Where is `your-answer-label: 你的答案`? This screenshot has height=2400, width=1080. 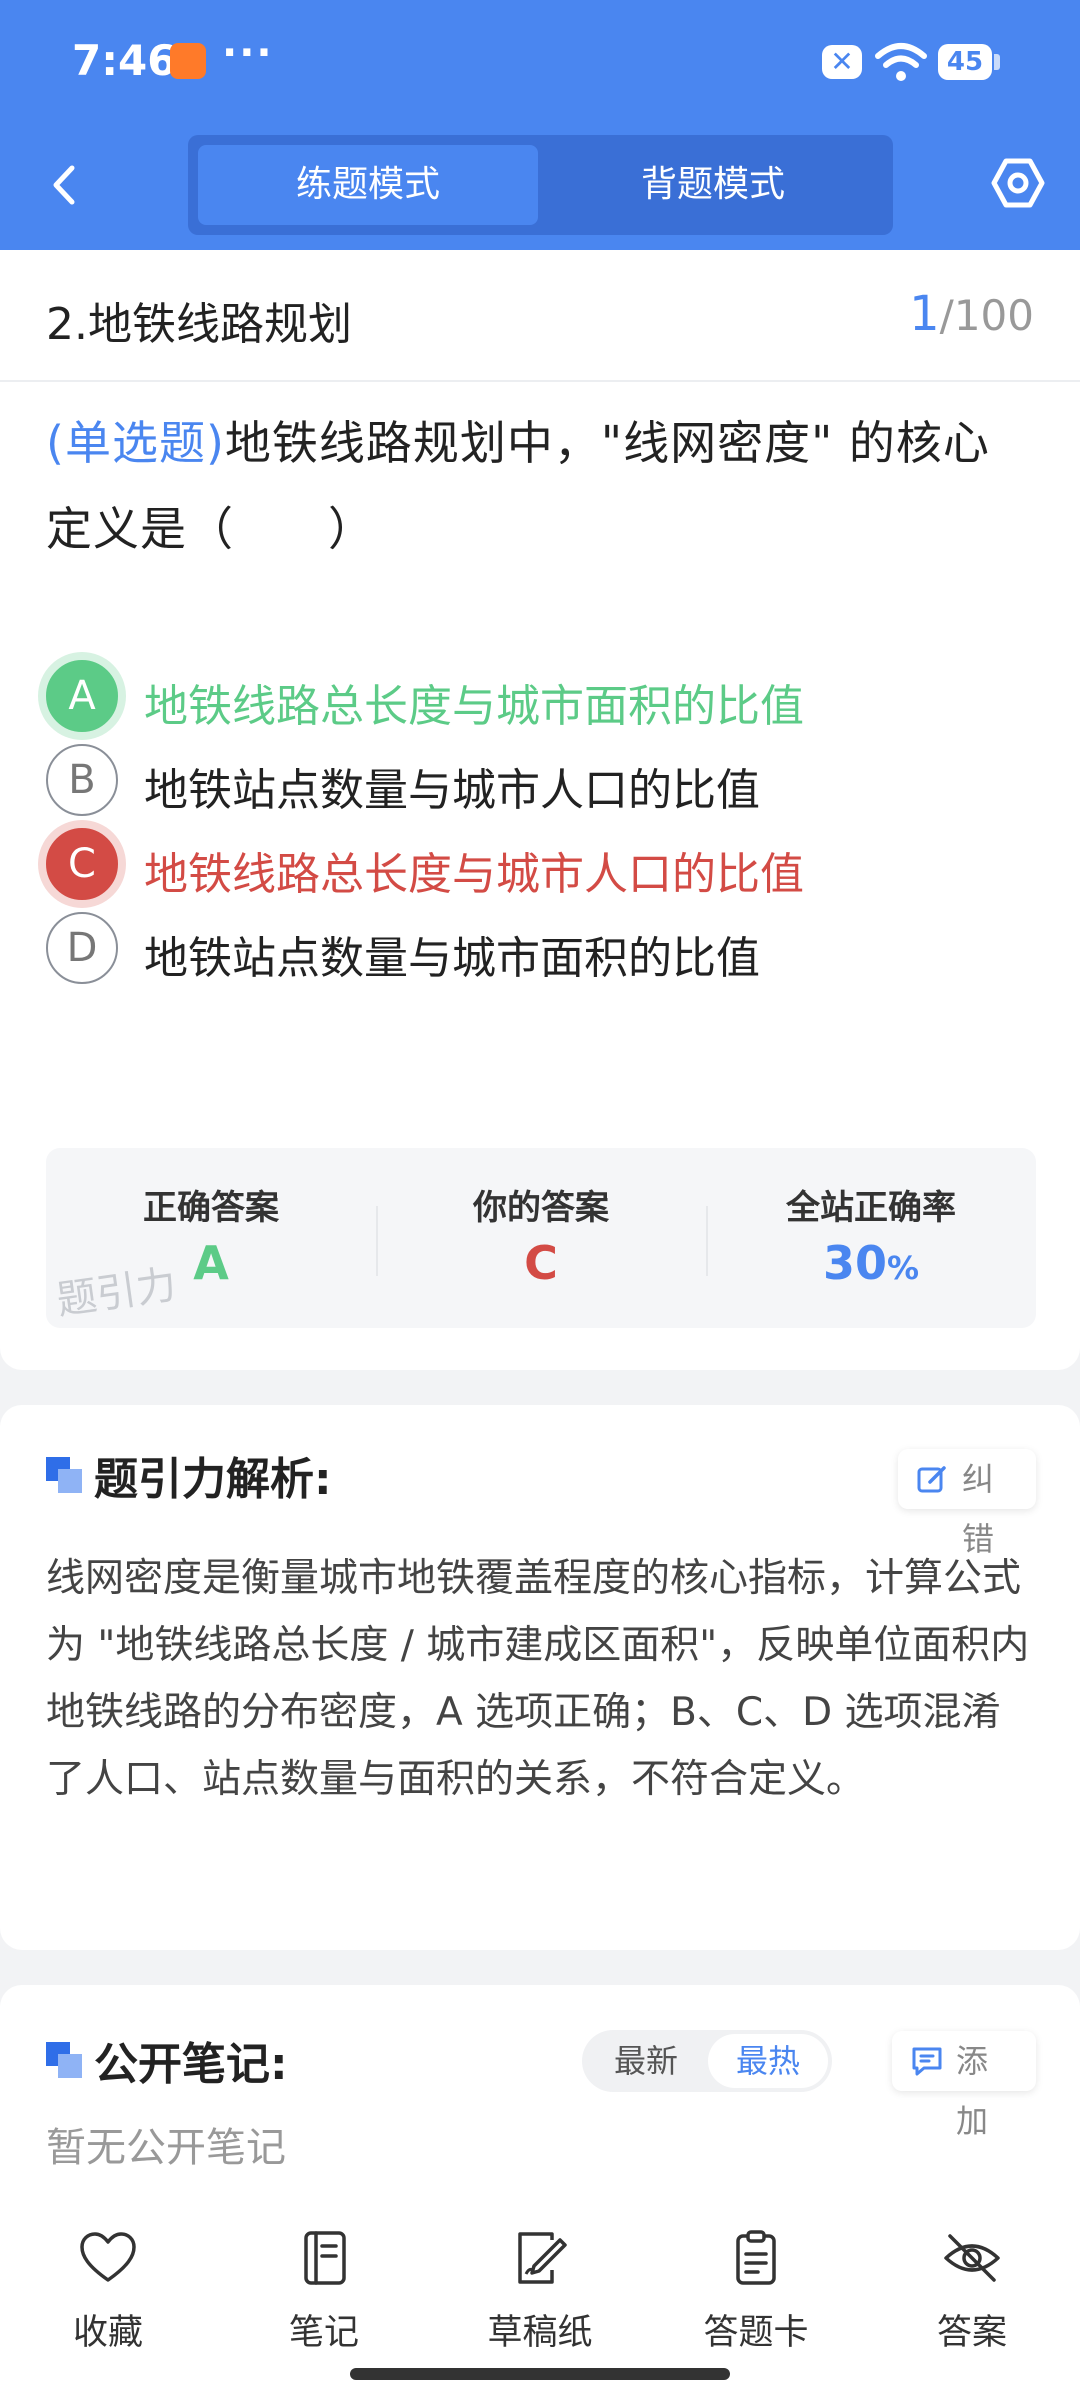 your-answer-label: 你的答案 is located at coordinates (541, 1208).